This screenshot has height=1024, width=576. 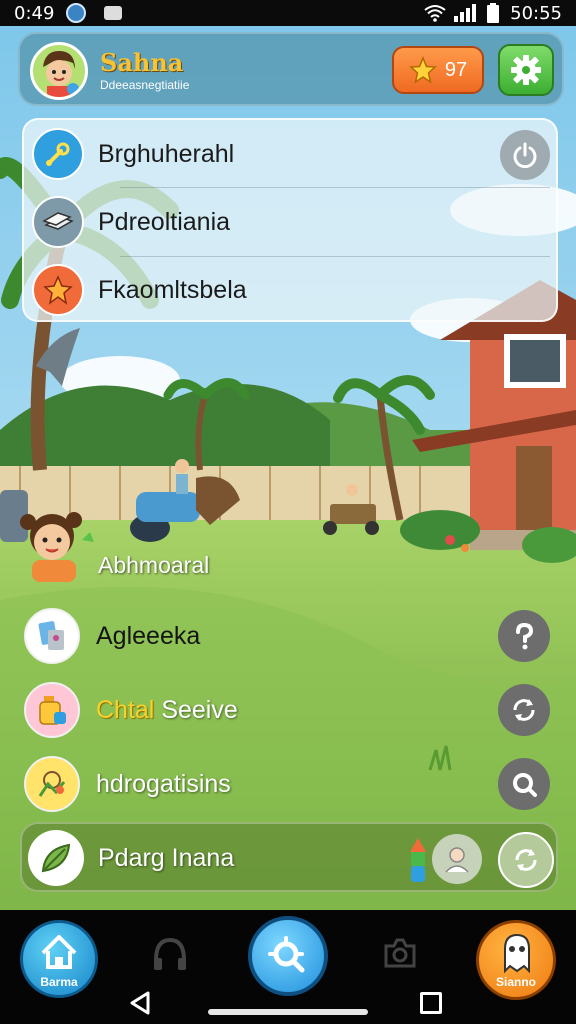 What do you see at coordinates (172, 289) in the screenshot?
I see `top-menu-label: Fkaomltsbela` at bounding box center [172, 289].